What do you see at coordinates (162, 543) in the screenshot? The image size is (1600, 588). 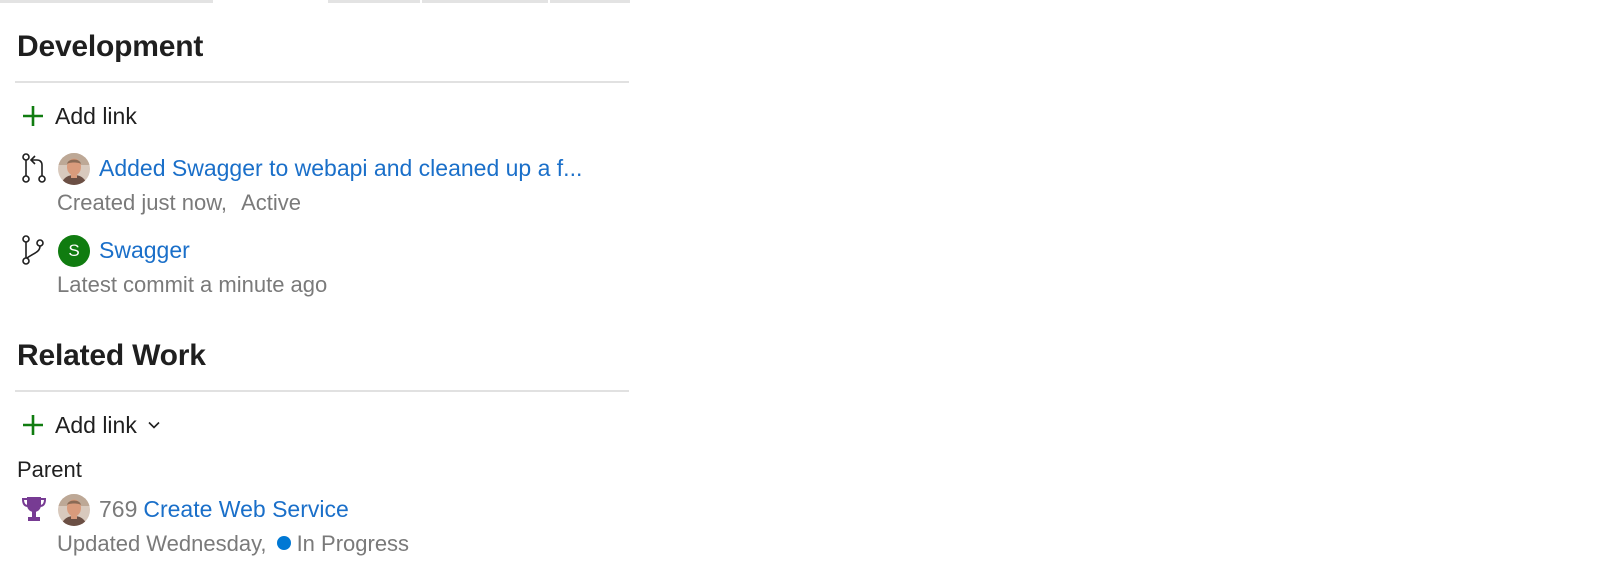 I see `parent-updated: Updated Wednesday,` at bounding box center [162, 543].